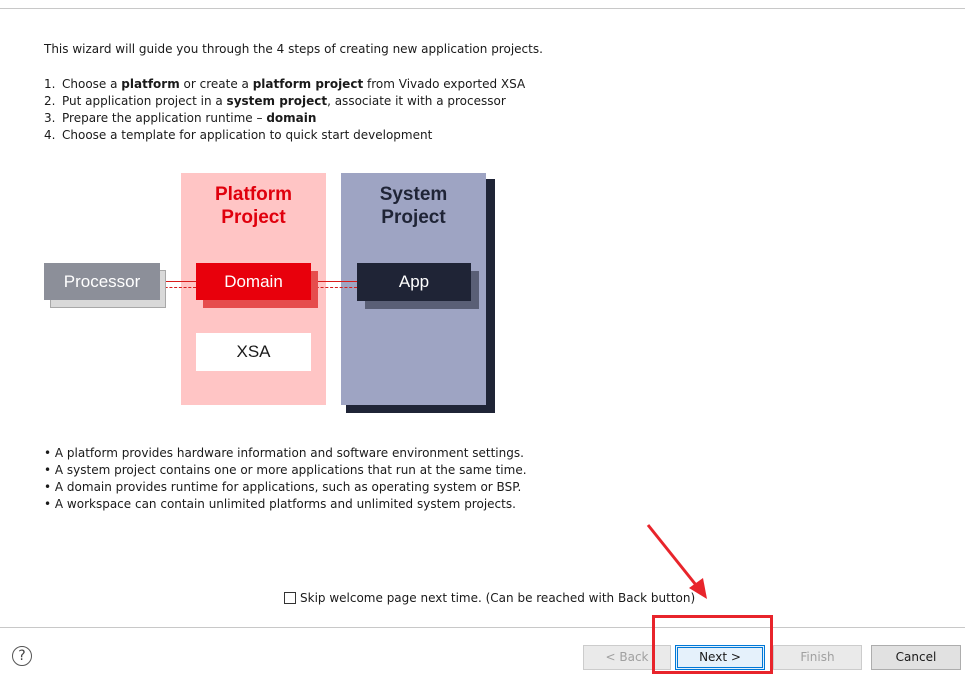 Image resolution: width=965 pixels, height=678 pixels. What do you see at coordinates (253, 281) in the screenshot?
I see `domain-block: Domain` at bounding box center [253, 281].